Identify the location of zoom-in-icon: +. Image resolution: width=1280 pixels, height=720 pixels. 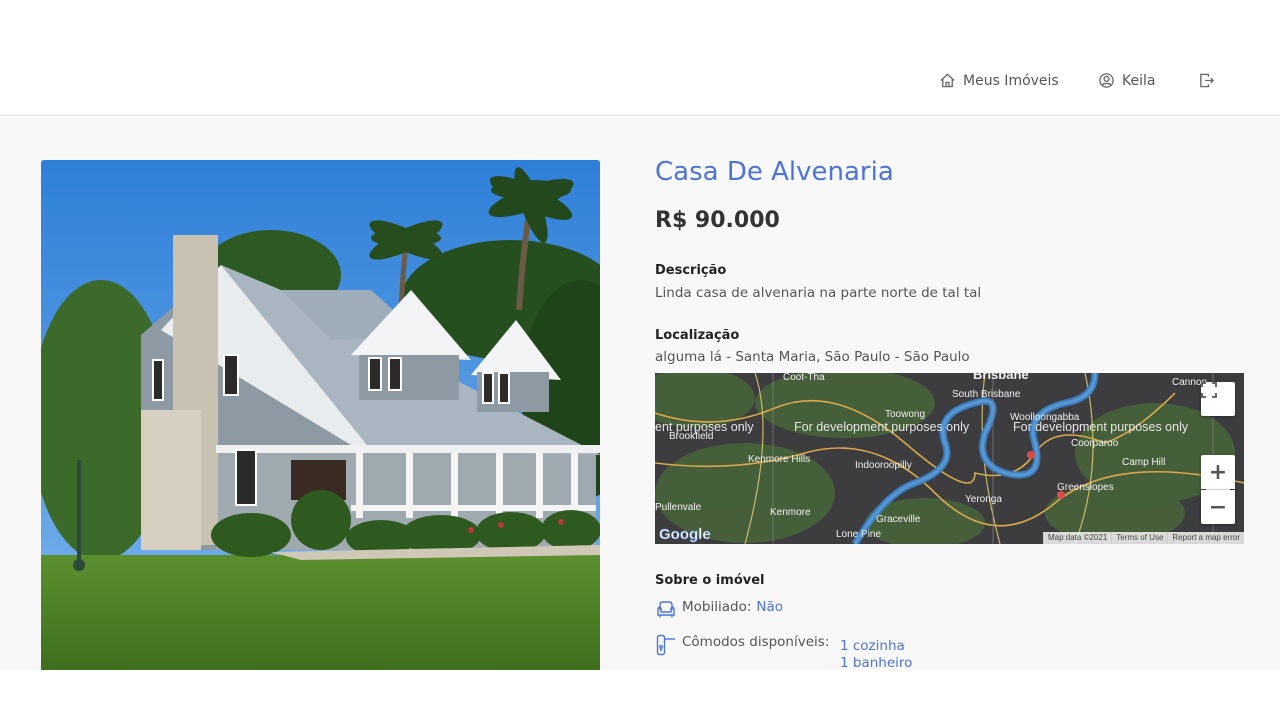
(1218, 472).